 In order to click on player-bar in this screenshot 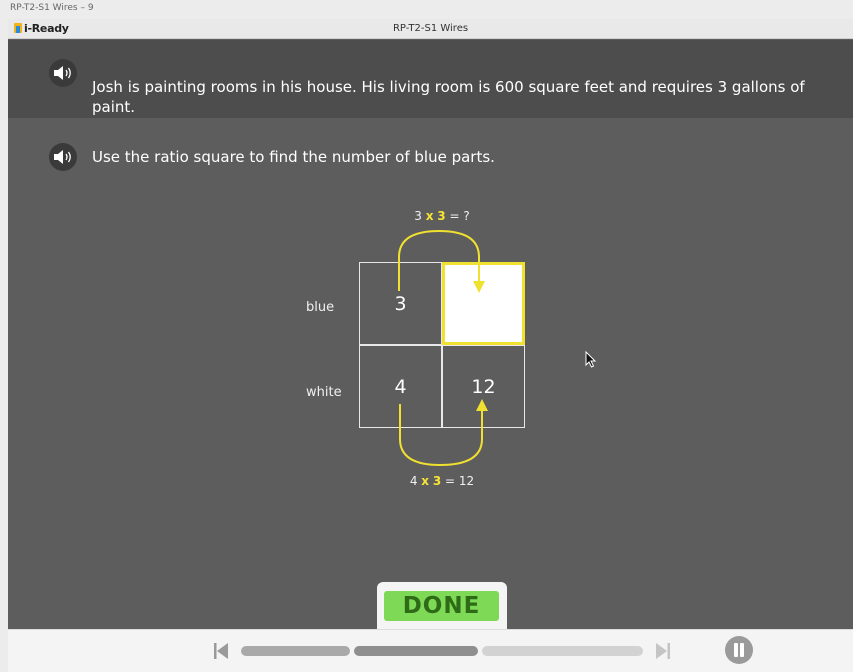, I will do `click(430, 650)`.